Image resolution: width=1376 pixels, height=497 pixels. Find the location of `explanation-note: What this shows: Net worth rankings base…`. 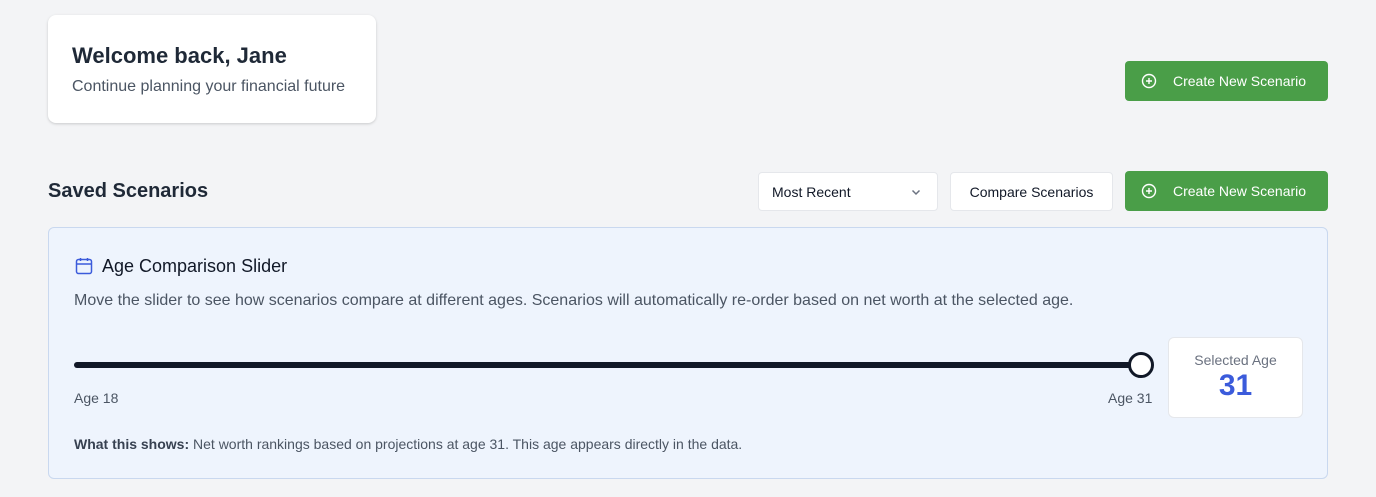

explanation-note: What this shows: Net worth rankings base… is located at coordinates (408, 444).